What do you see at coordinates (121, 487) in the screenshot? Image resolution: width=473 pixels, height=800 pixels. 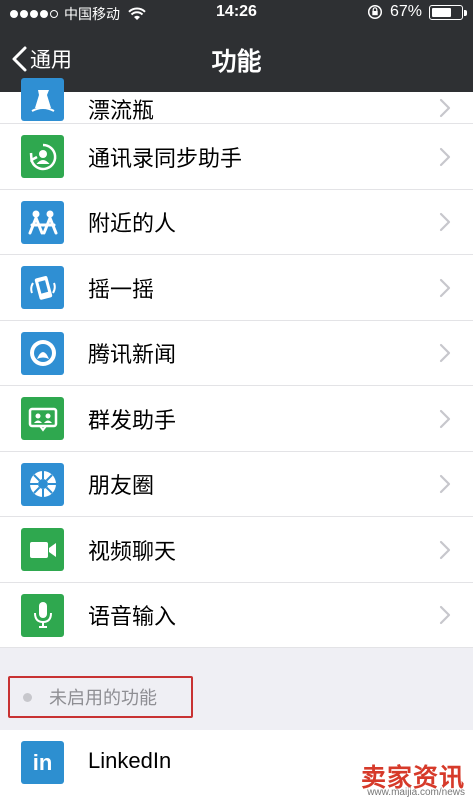 I see `feature-label: 朋友圈` at bounding box center [121, 487].